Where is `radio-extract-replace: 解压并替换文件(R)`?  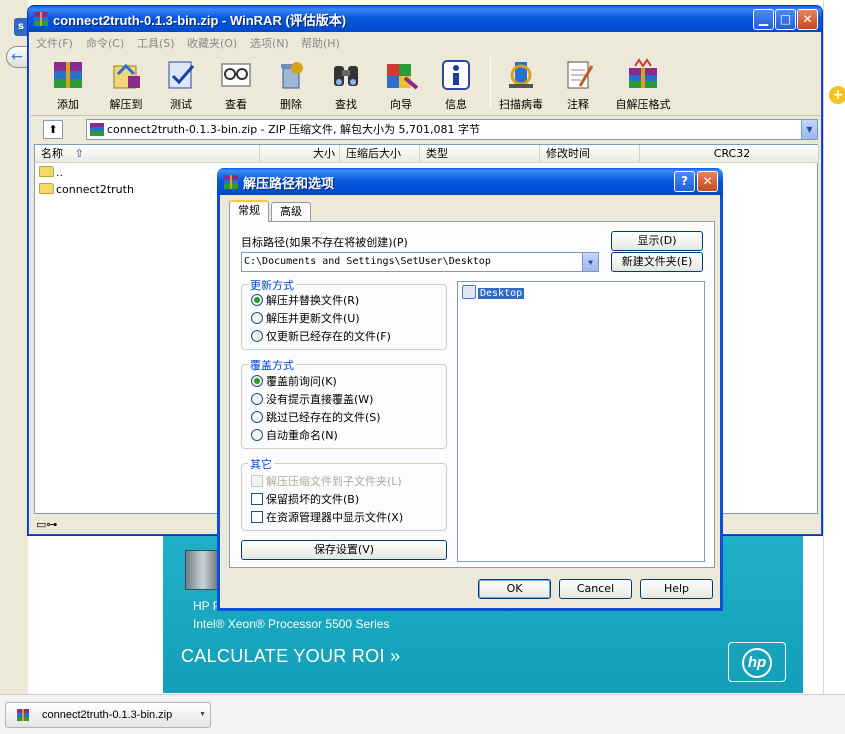
radio-extract-replace: 解压并替换文件(R) is located at coordinates (305, 301).